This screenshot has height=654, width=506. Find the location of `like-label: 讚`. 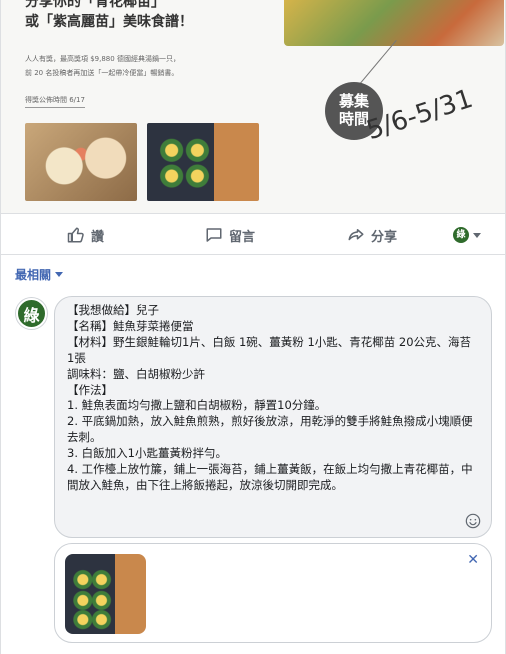

like-label: 讚 is located at coordinates (98, 237).